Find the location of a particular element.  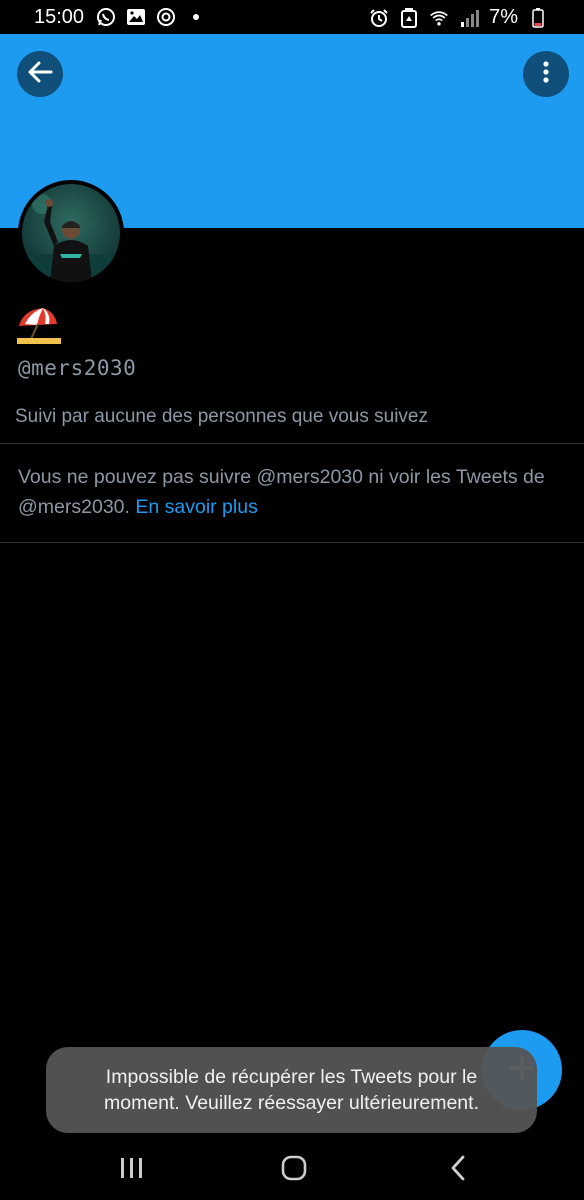

avatar-image is located at coordinates (71, 233).